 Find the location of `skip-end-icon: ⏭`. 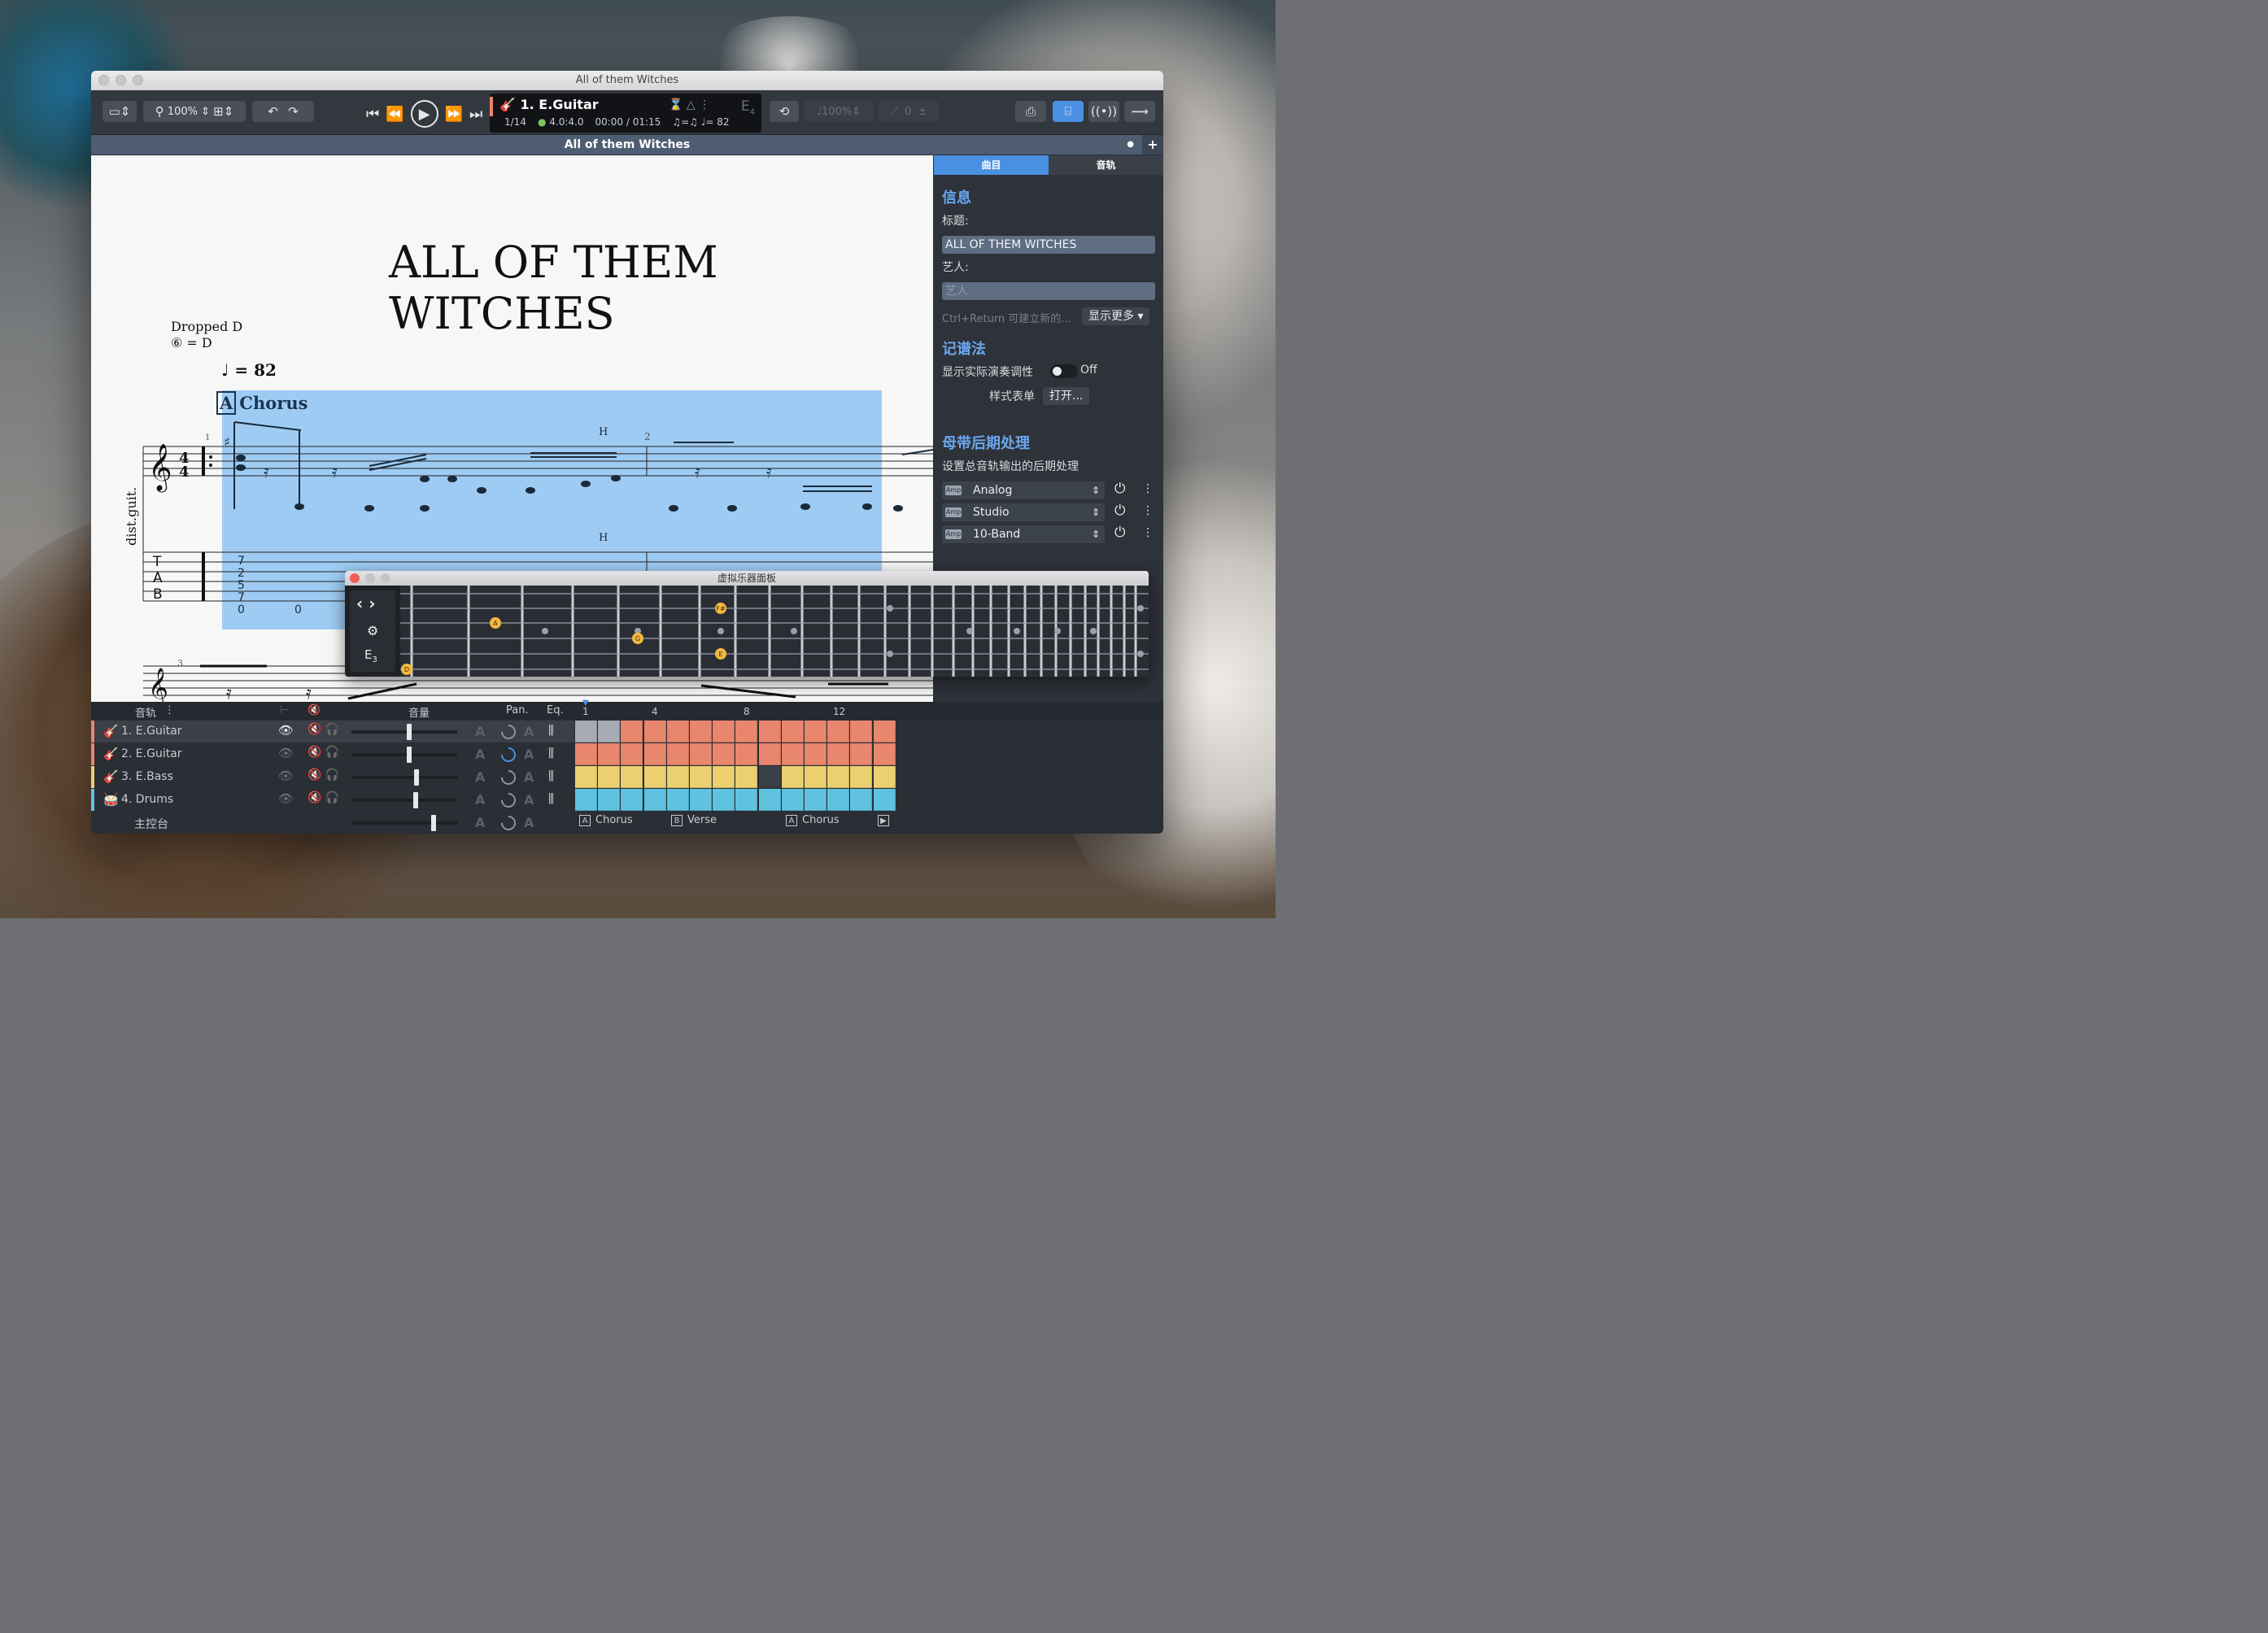

skip-end-icon: ⏭ is located at coordinates (475, 115).